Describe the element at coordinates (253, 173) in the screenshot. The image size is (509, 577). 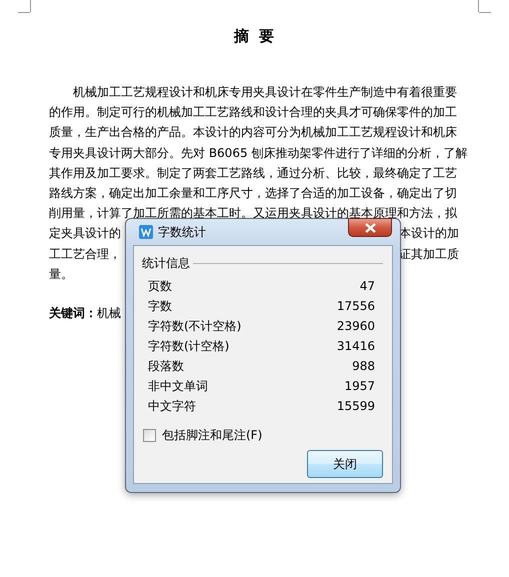
I see `body-text: 其作用及加工要求。制定了两套工艺路线，通过分析、比较，最终确定了工艺` at that location.